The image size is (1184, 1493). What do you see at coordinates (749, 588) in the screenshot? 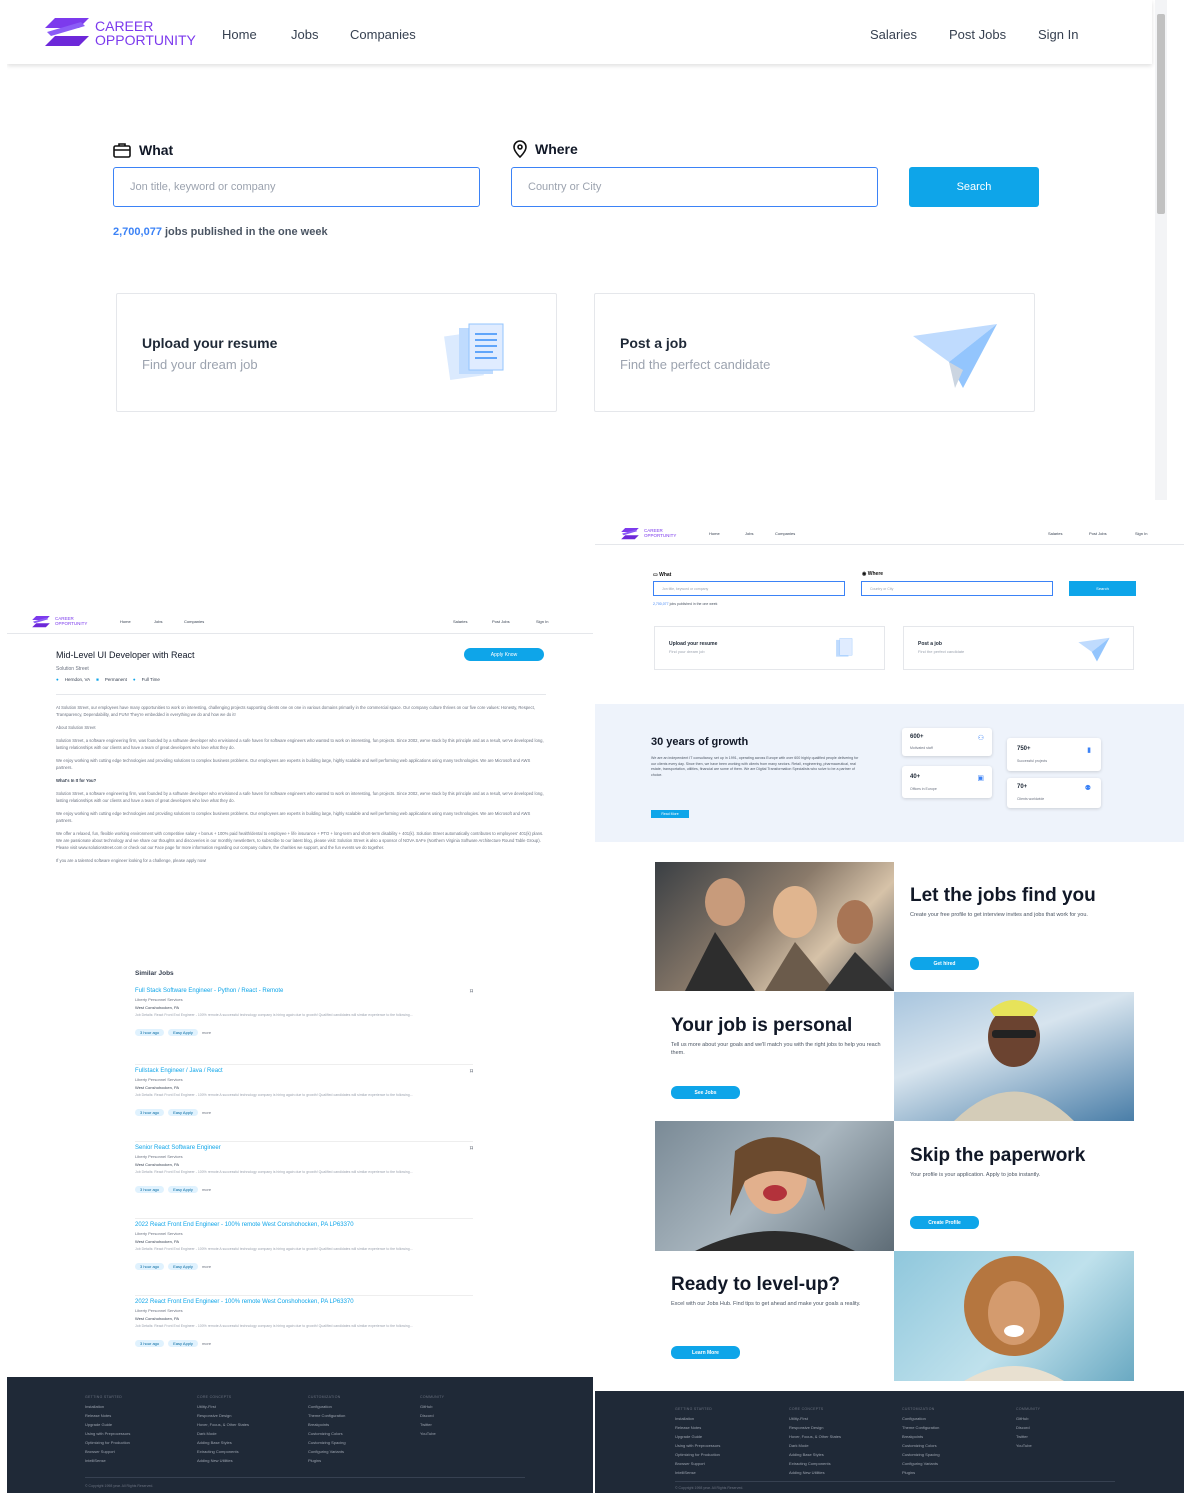
I see `what-input: Jon title, keyword or company` at bounding box center [749, 588].